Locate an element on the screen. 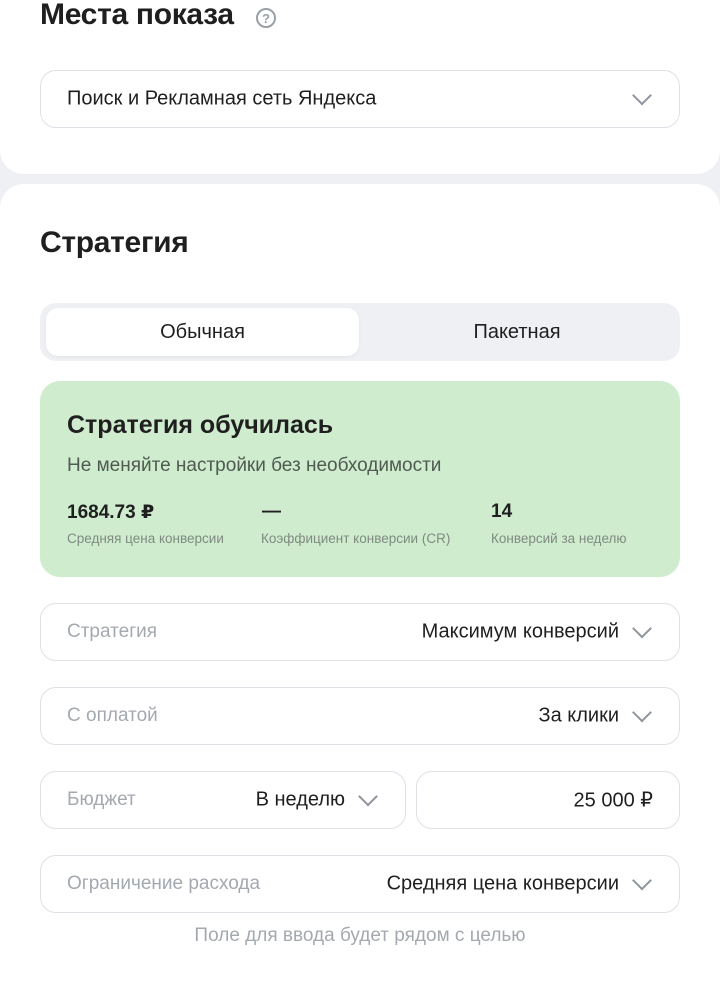 The image size is (720, 984). field-hint: Поле для ввода будет рядом с целью is located at coordinates (360, 935).